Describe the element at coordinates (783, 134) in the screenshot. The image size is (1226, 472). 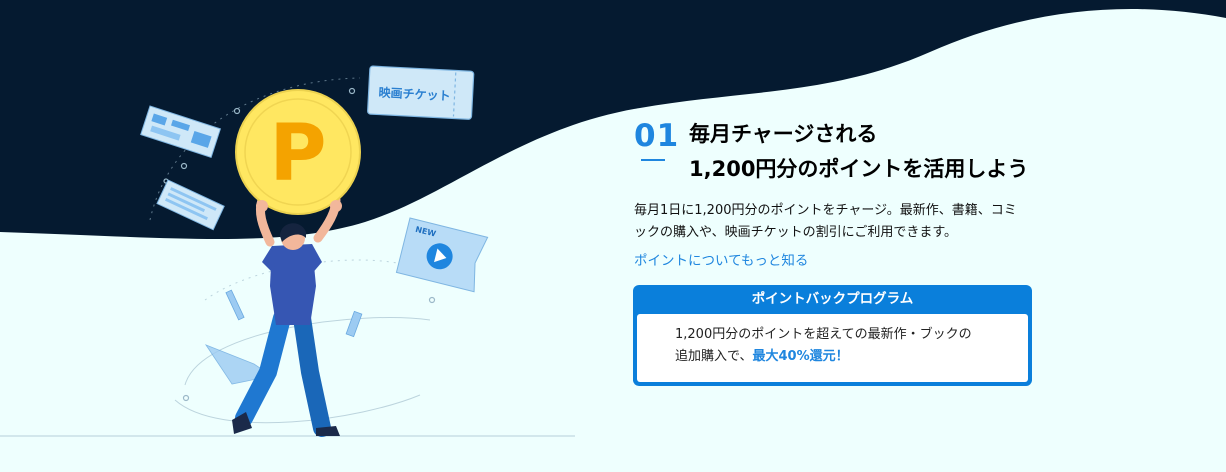
I see `headline-line-1: 毎月チャージされる` at that location.